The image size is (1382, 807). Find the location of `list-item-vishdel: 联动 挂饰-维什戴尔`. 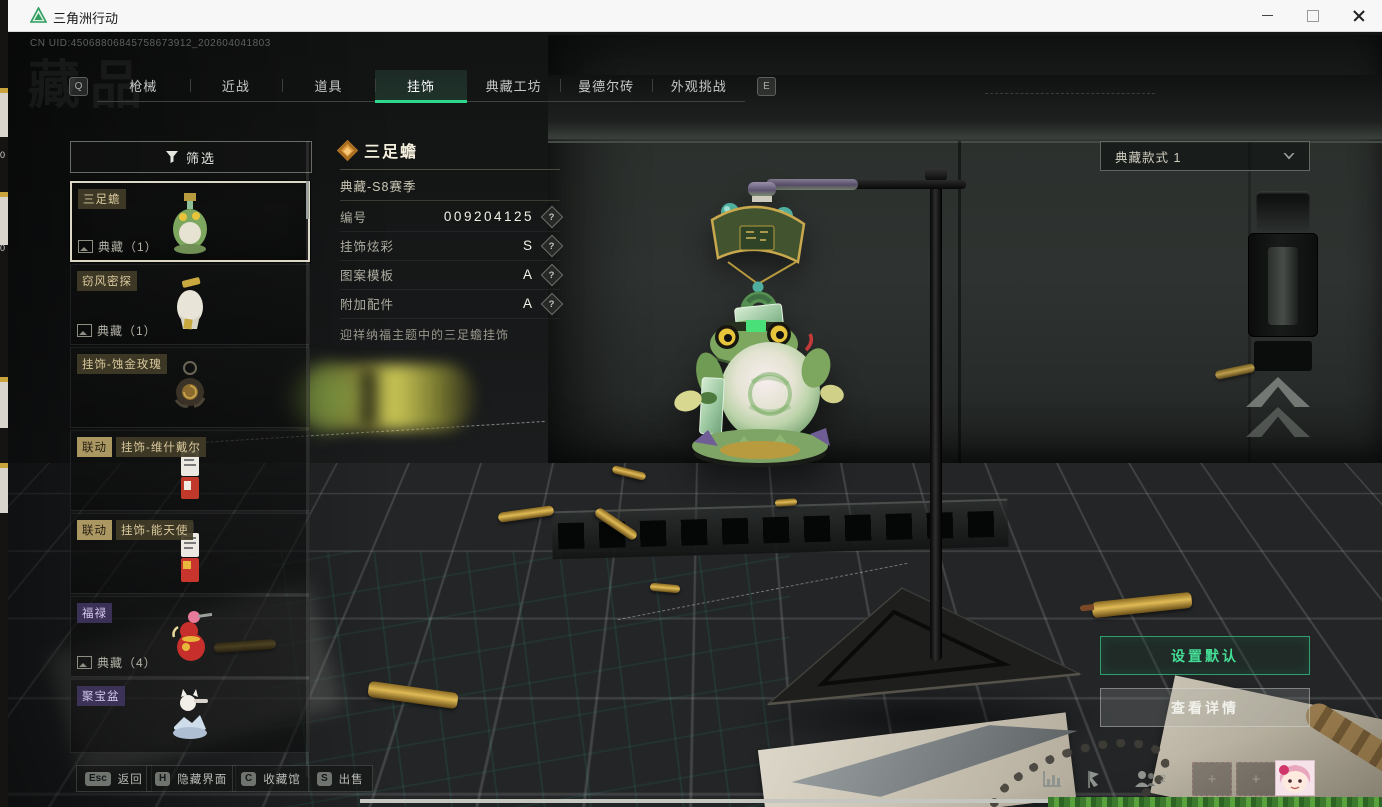

list-item-vishdel: 联动 挂饰-维什戴尔 is located at coordinates (190, 470).